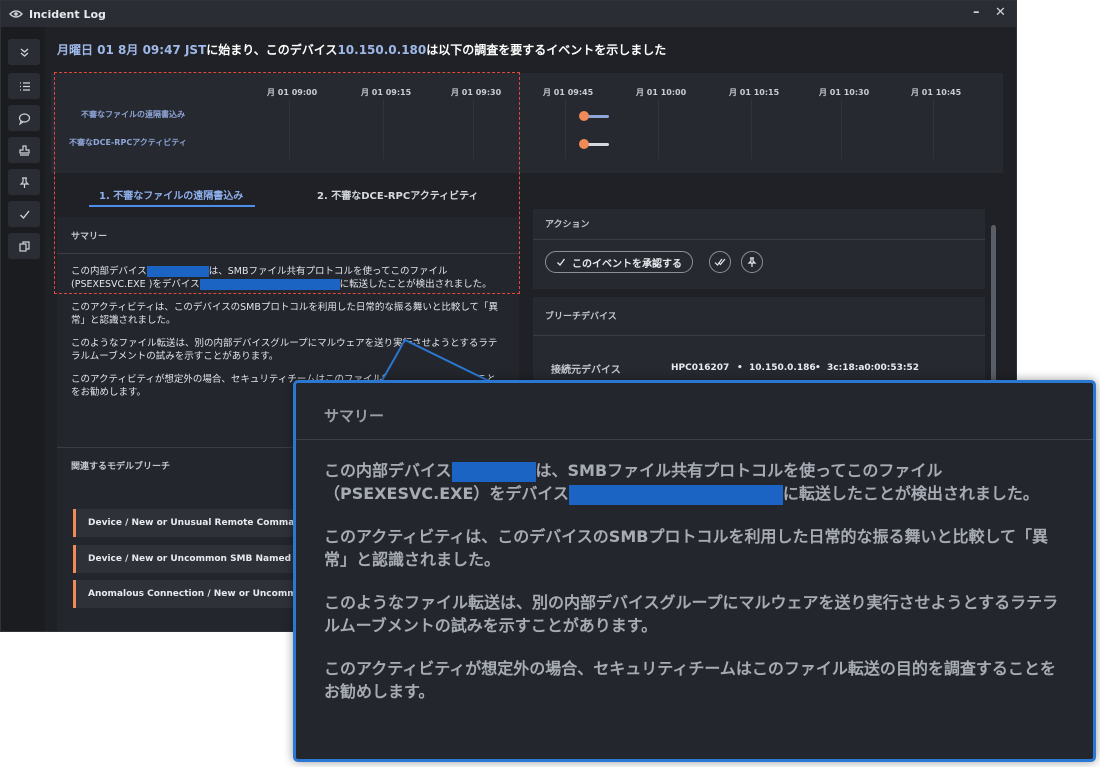 This screenshot has height=767, width=1100. Describe the element at coordinates (23, 329) in the screenshot. I see `sidebar` at that location.